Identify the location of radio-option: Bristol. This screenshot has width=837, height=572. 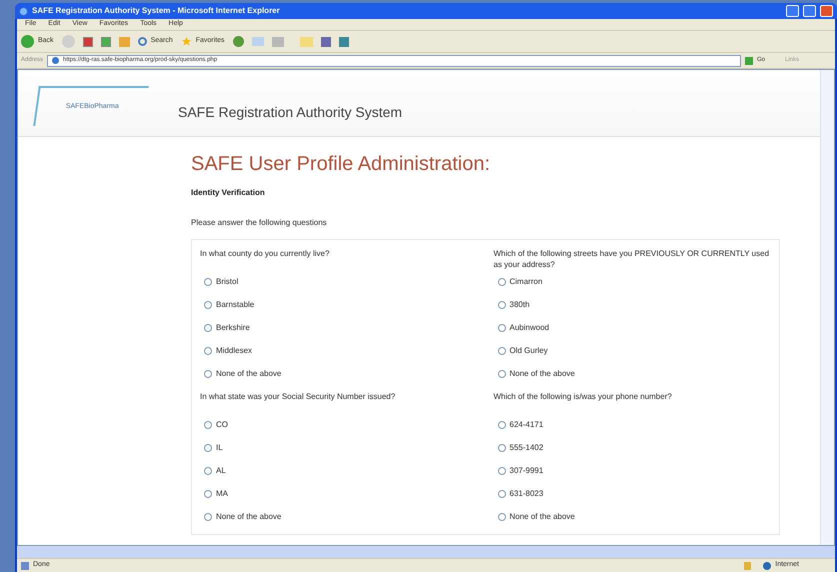
(341, 281).